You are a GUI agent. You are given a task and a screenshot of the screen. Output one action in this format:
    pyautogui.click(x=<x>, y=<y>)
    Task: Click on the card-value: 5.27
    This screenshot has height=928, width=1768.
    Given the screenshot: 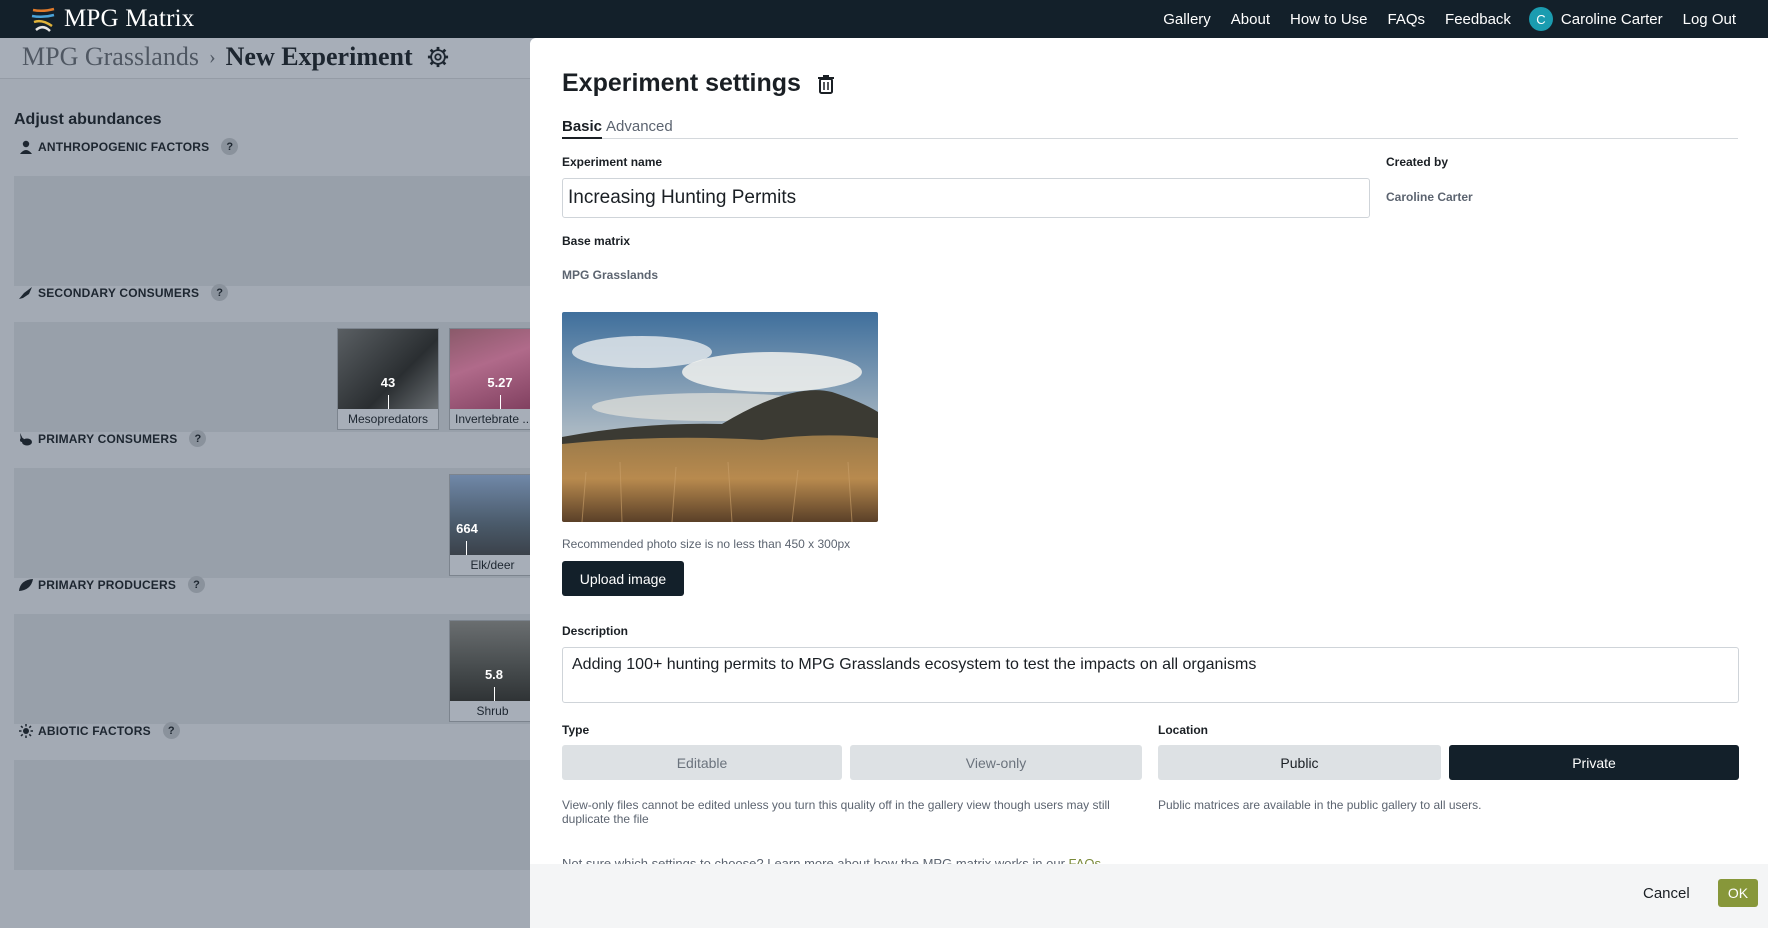 What is the action you would take?
    pyautogui.click(x=500, y=382)
    